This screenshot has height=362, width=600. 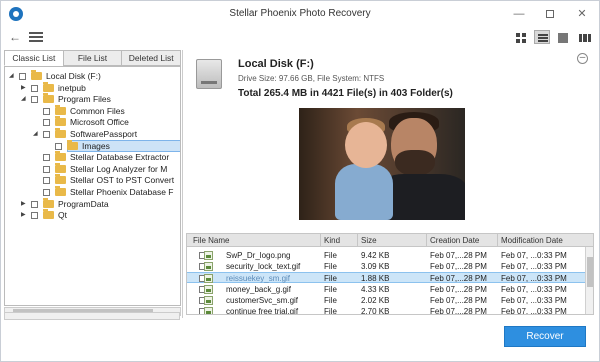 I want to click on left-panel-bottom-scrollbar, so click(x=92, y=316).